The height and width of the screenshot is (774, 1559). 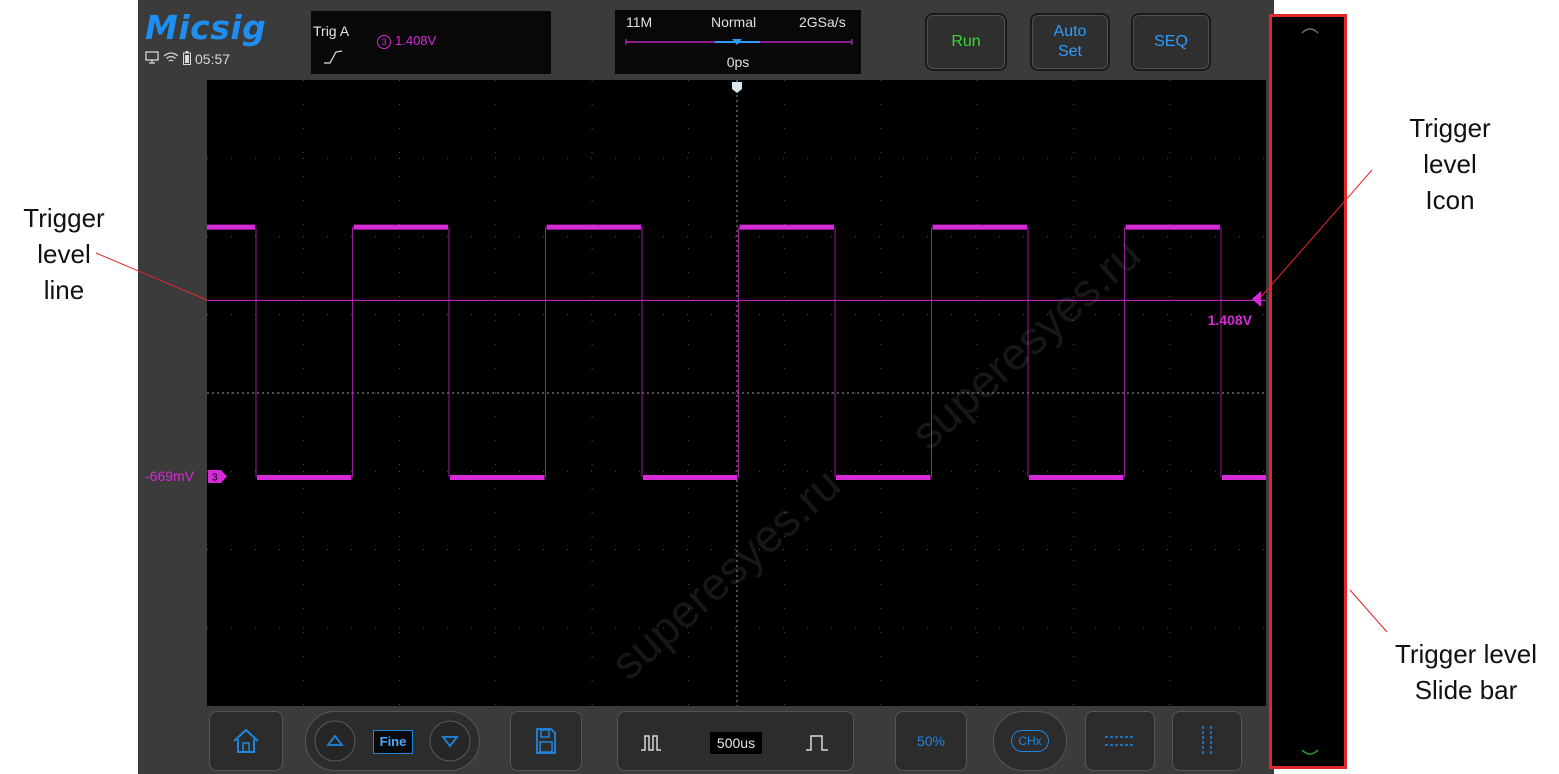 I want to click on annotation-text: Icon, so click(x=1450, y=200).